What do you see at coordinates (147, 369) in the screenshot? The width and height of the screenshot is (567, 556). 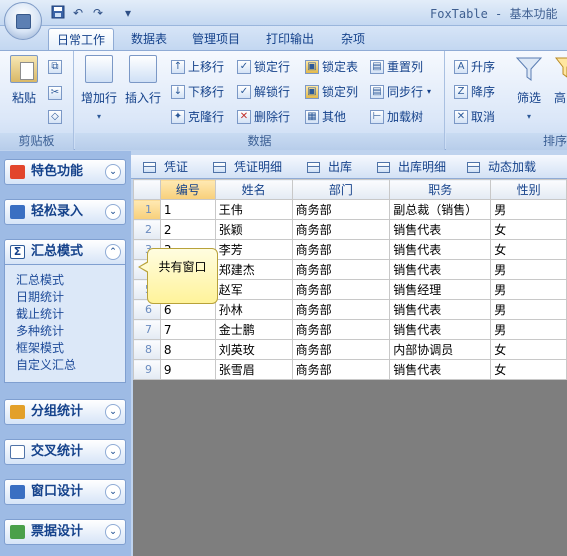 I see `row-number: 9` at bounding box center [147, 369].